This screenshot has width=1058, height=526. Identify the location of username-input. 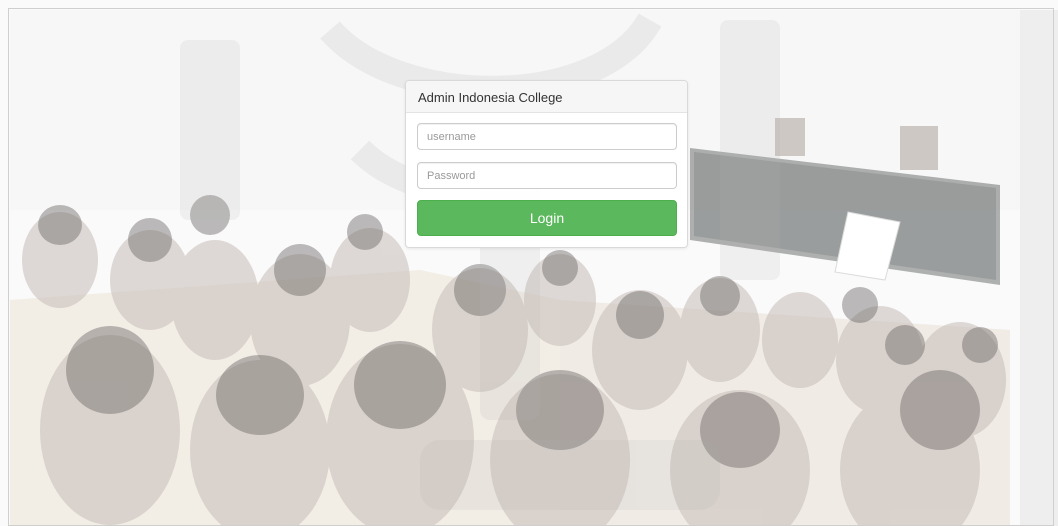
(547, 136).